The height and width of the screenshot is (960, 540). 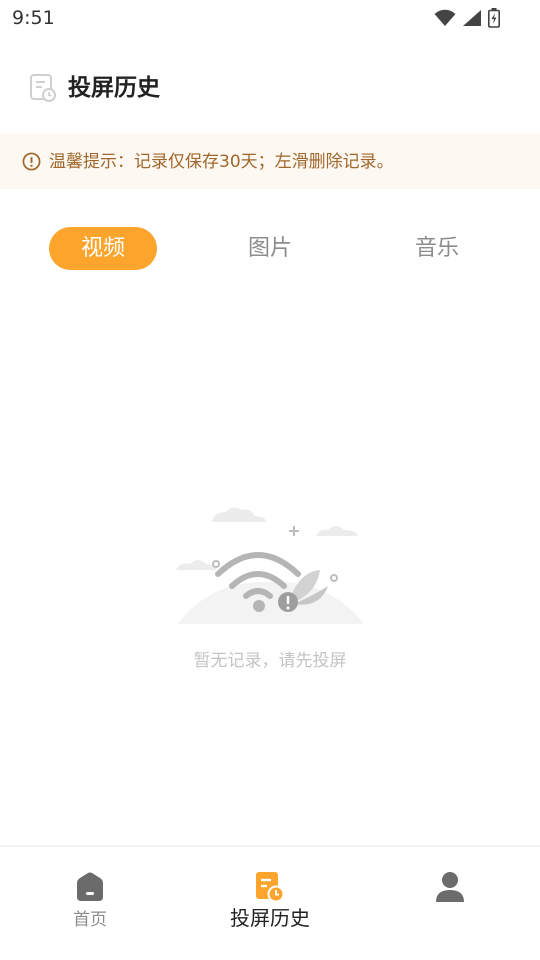 I want to click on status-bar: 9:51, so click(x=270, y=18).